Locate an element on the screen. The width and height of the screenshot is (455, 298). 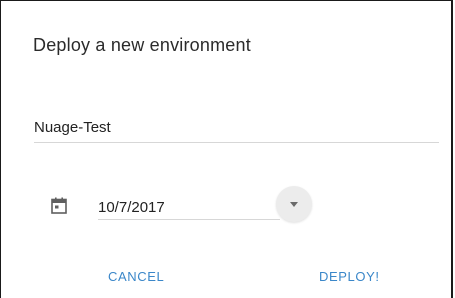
date-dropdown-button is located at coordinates (294, 204).